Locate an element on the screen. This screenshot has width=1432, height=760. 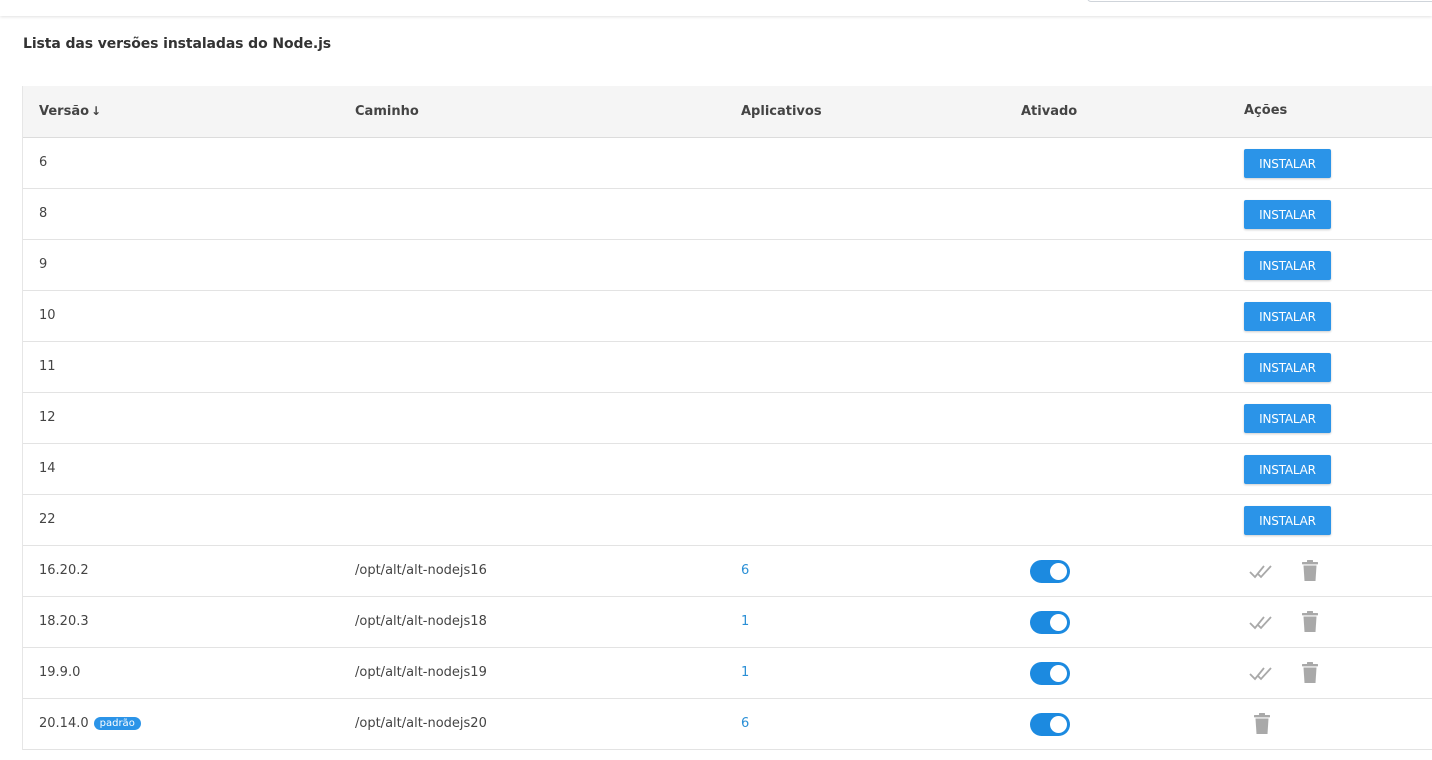
version-cell: 12 is located at coordinates (47, 417).